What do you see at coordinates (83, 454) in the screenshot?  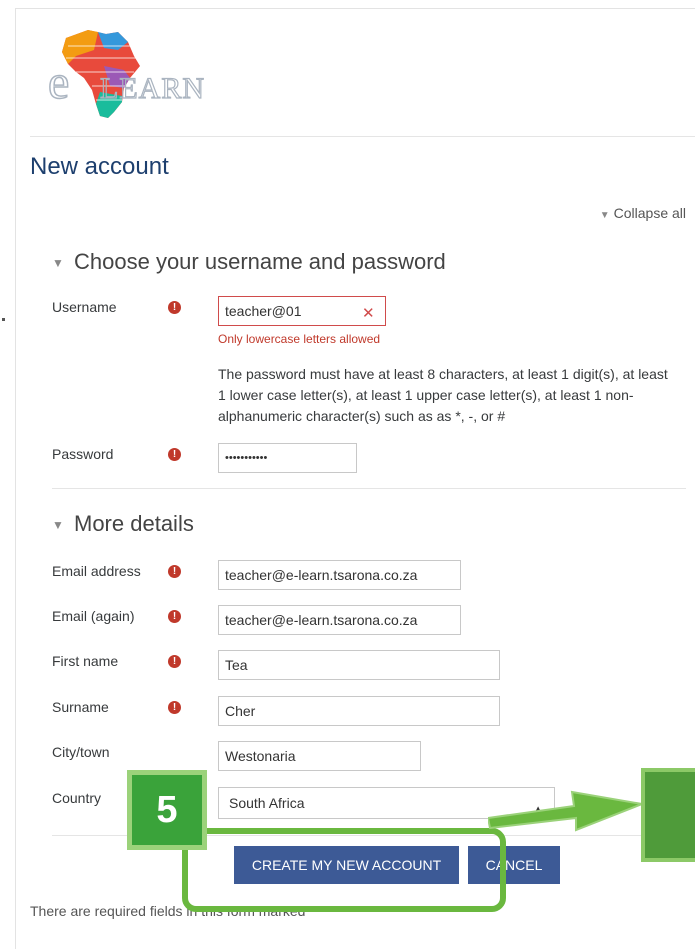 I see `password-label: Password` at bounding box center [83, 454].